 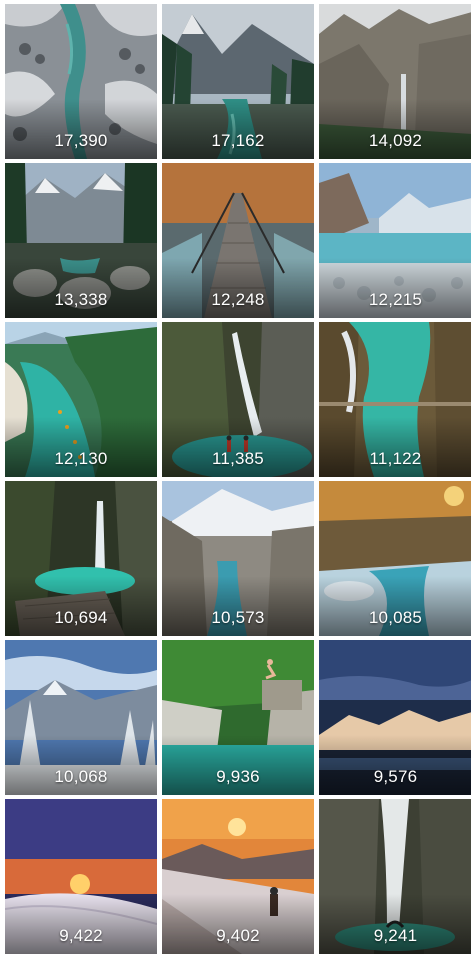 What do you see at coordinates (238, 458) in the screenshot?
I see `view-count: 11,385` at bounding box center [238, 458].